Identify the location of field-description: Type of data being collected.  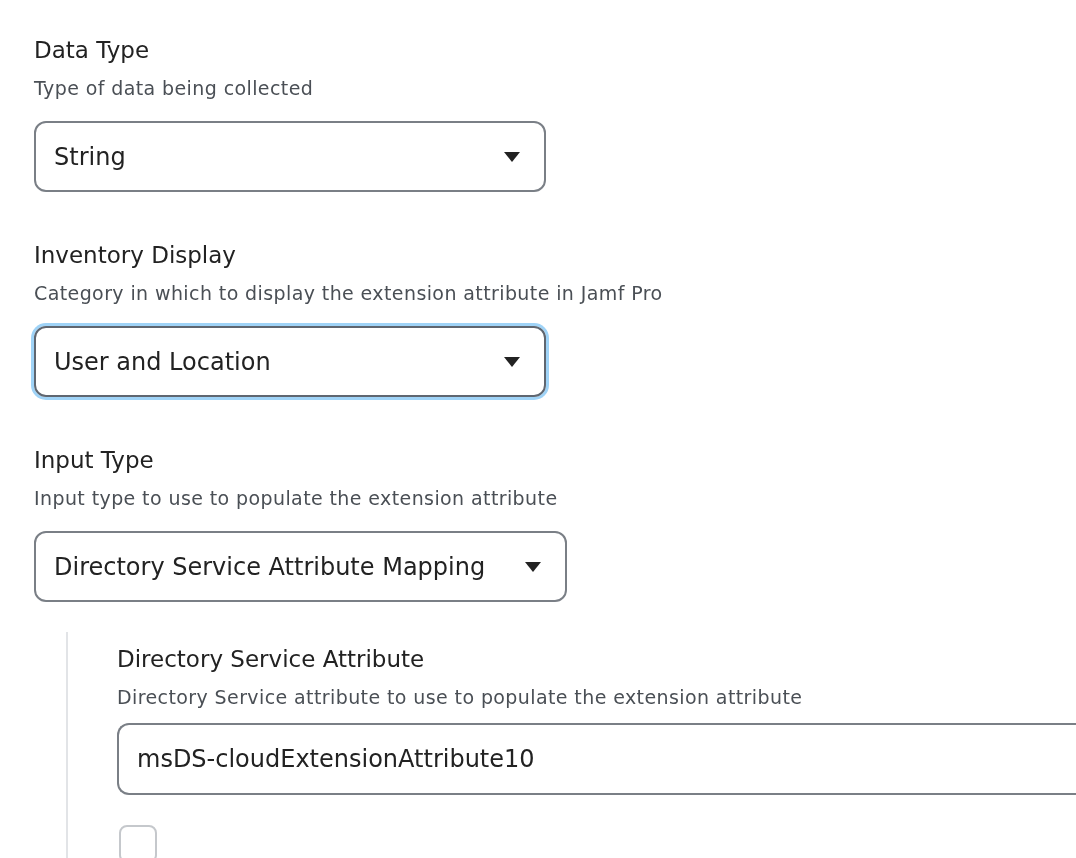
(174, 88).